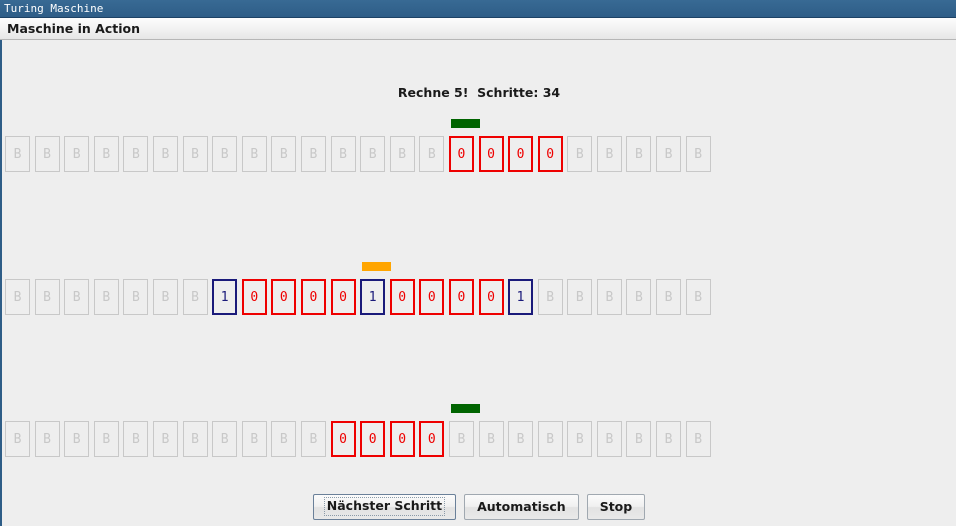 The width and height of the screenshot is (956, 526). Describe the element at coordinates (479, 92) in the screenshot. I see `status-line: Rechne 5! Schritte: 34` at that location.